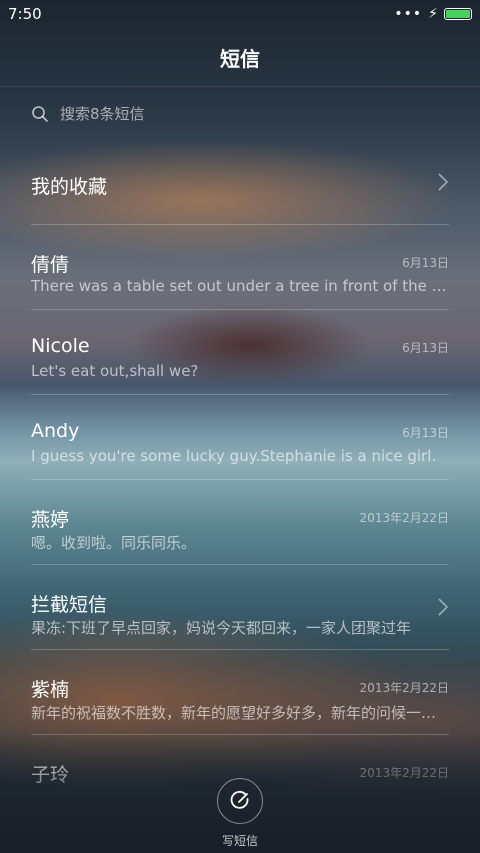 Image resolution: width=480 pixels, height=853 pixels. What do you see at coordinates (114, 543) in the screenshot?
I see `conversation-preview: 嗯。收到啦。同乐同乐。` at bounding box center [114, 543].